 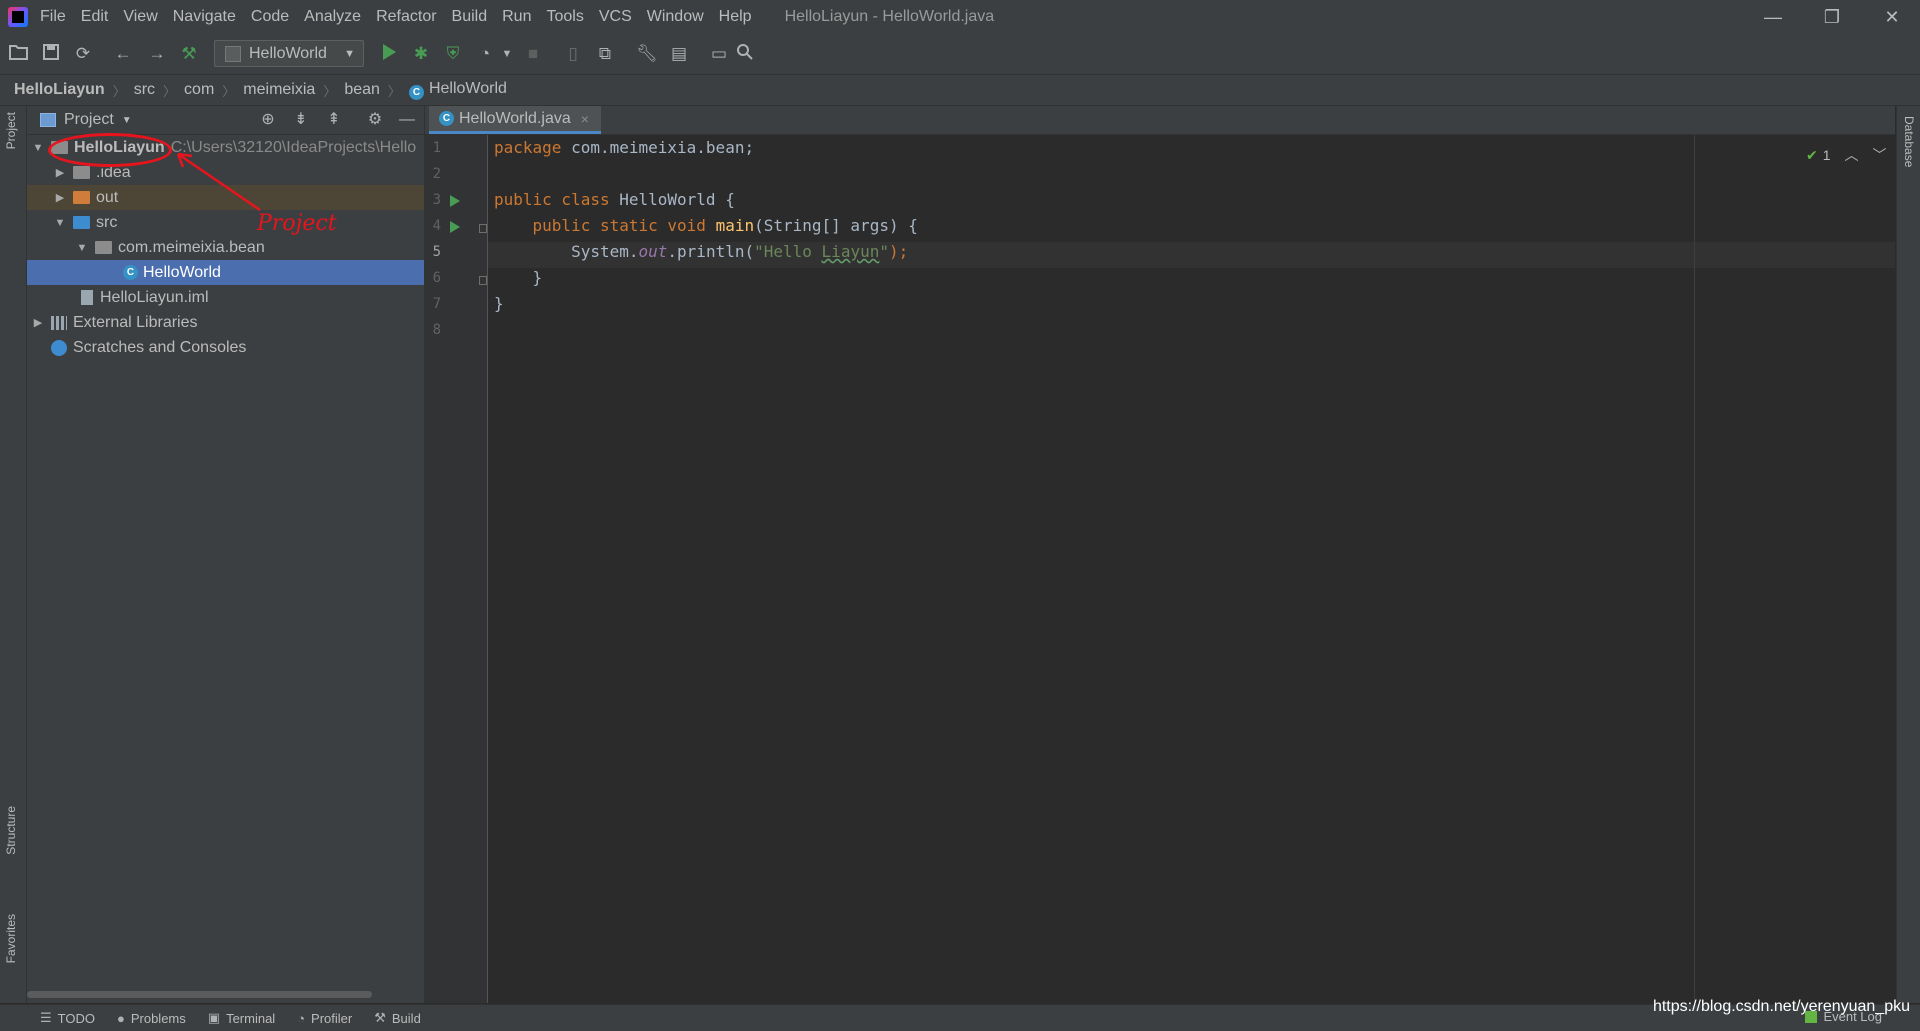 I want to click on menu-window: Window, so click(x=675, y=17).